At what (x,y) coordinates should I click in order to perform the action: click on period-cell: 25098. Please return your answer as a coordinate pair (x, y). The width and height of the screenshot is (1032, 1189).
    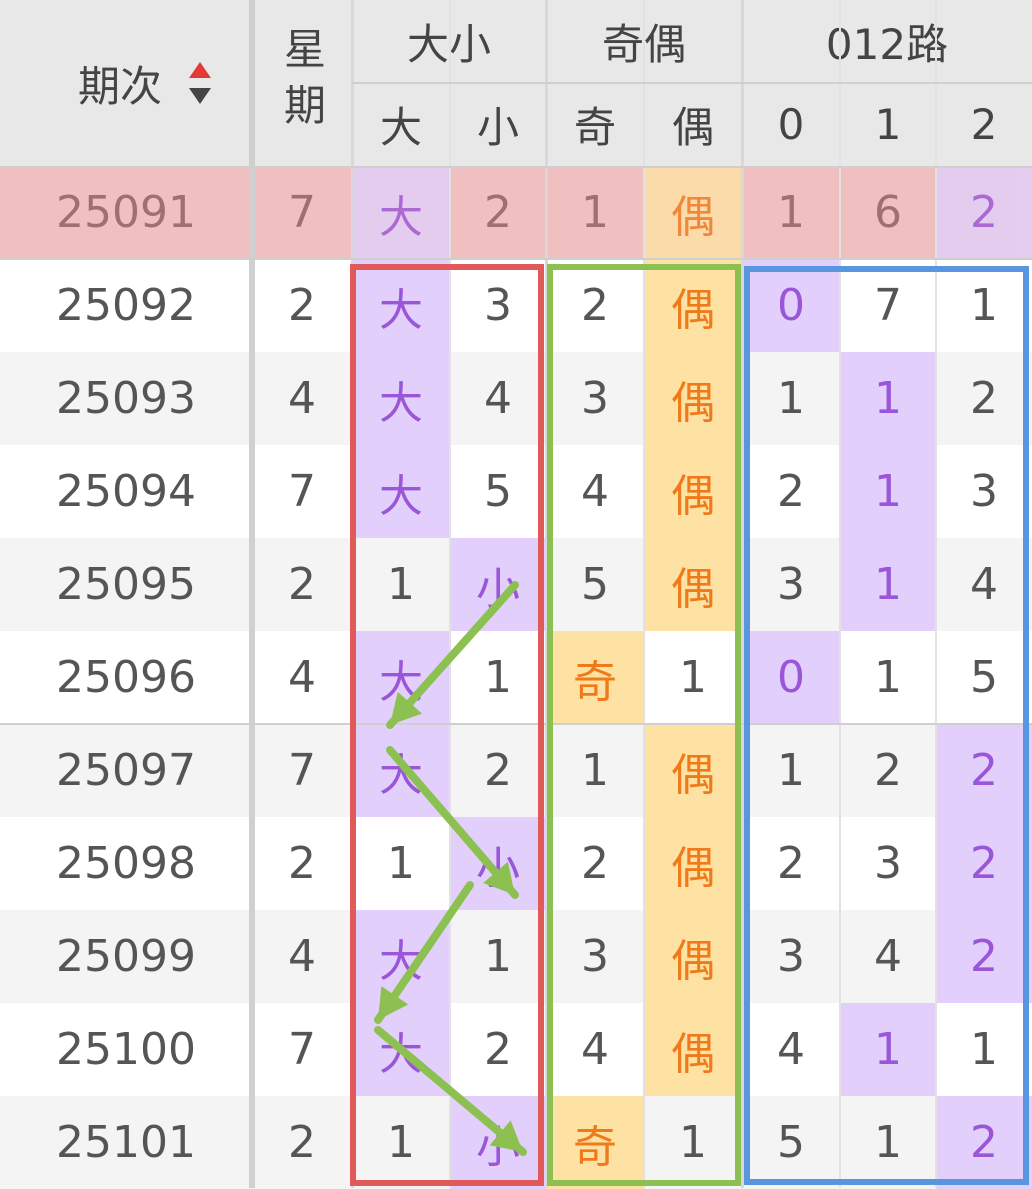
    Looking at the image, I should click on (126, 863).